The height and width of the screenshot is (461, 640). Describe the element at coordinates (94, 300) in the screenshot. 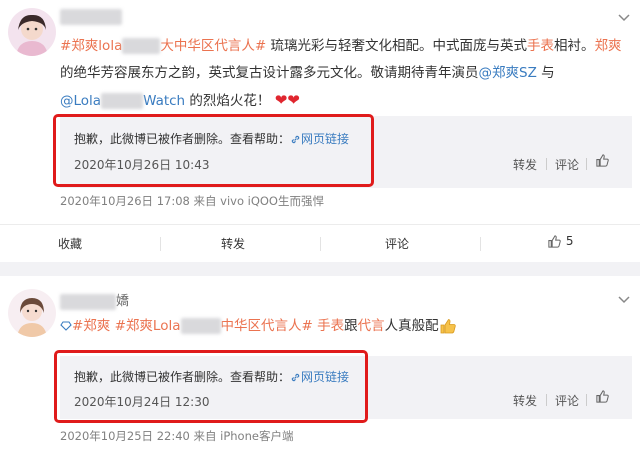

I see `username-blurred: 嬌` at that location.